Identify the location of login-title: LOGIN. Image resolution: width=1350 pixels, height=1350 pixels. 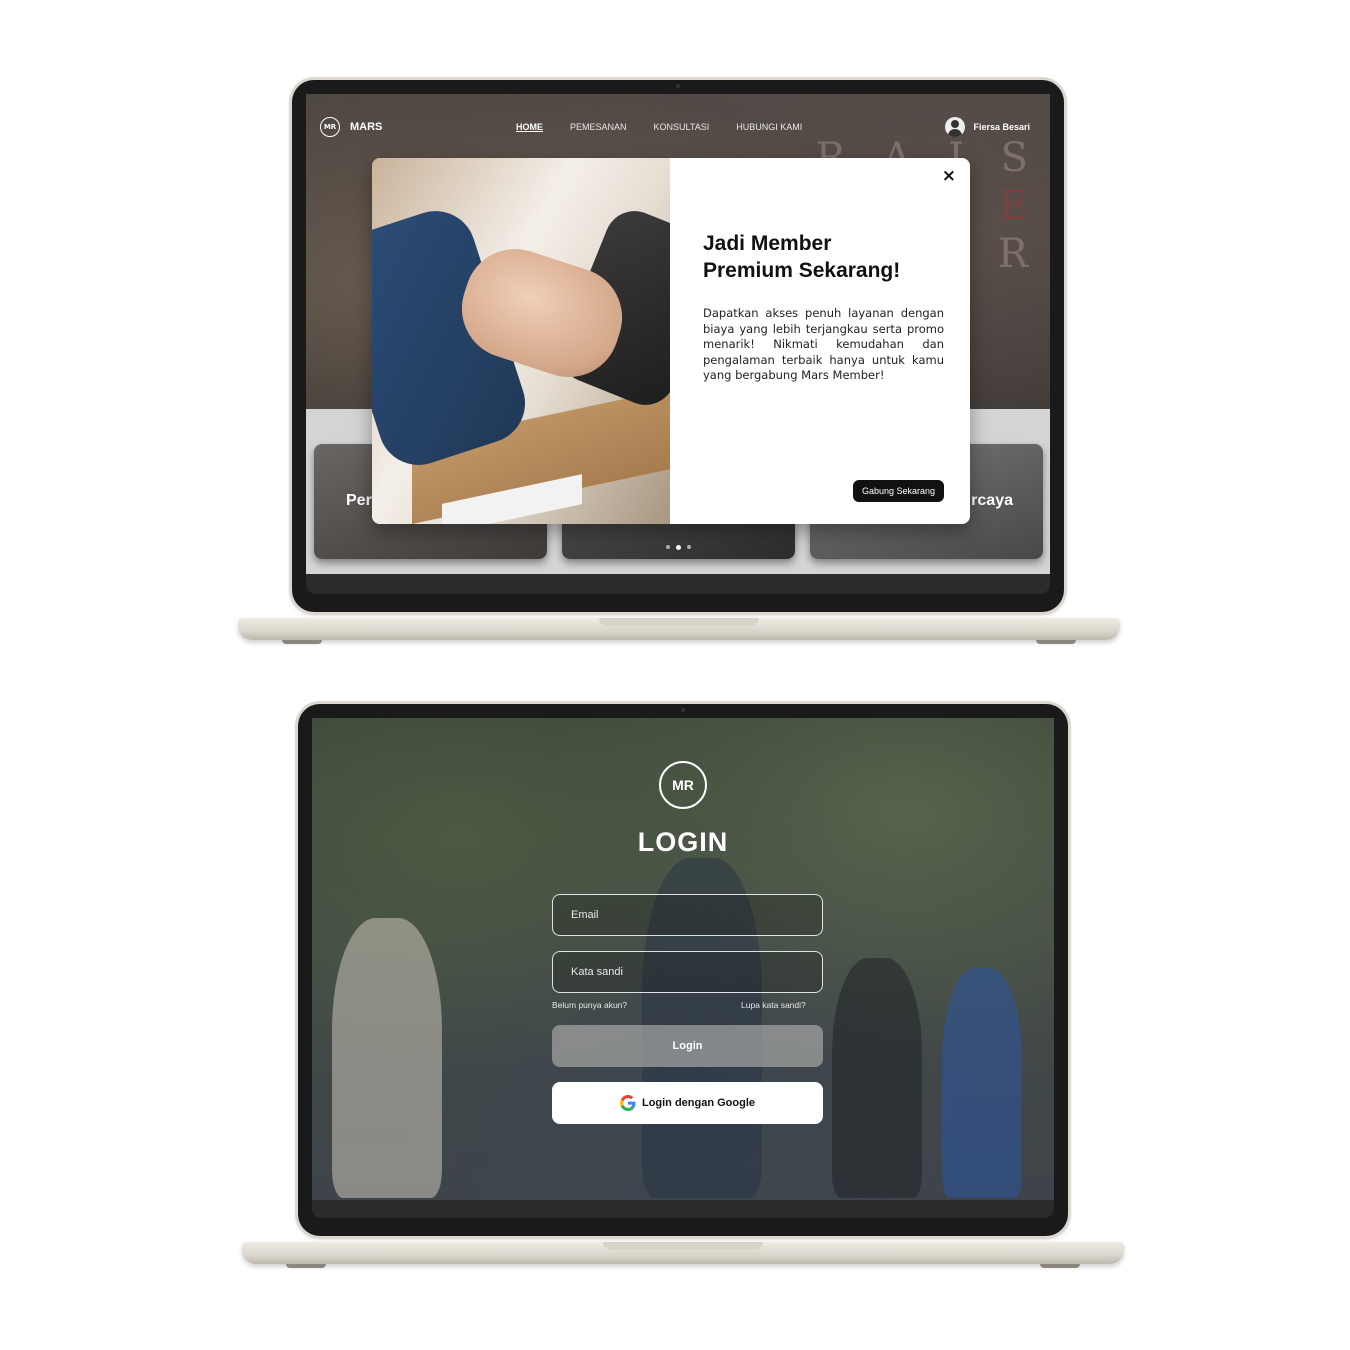
(683, 842).